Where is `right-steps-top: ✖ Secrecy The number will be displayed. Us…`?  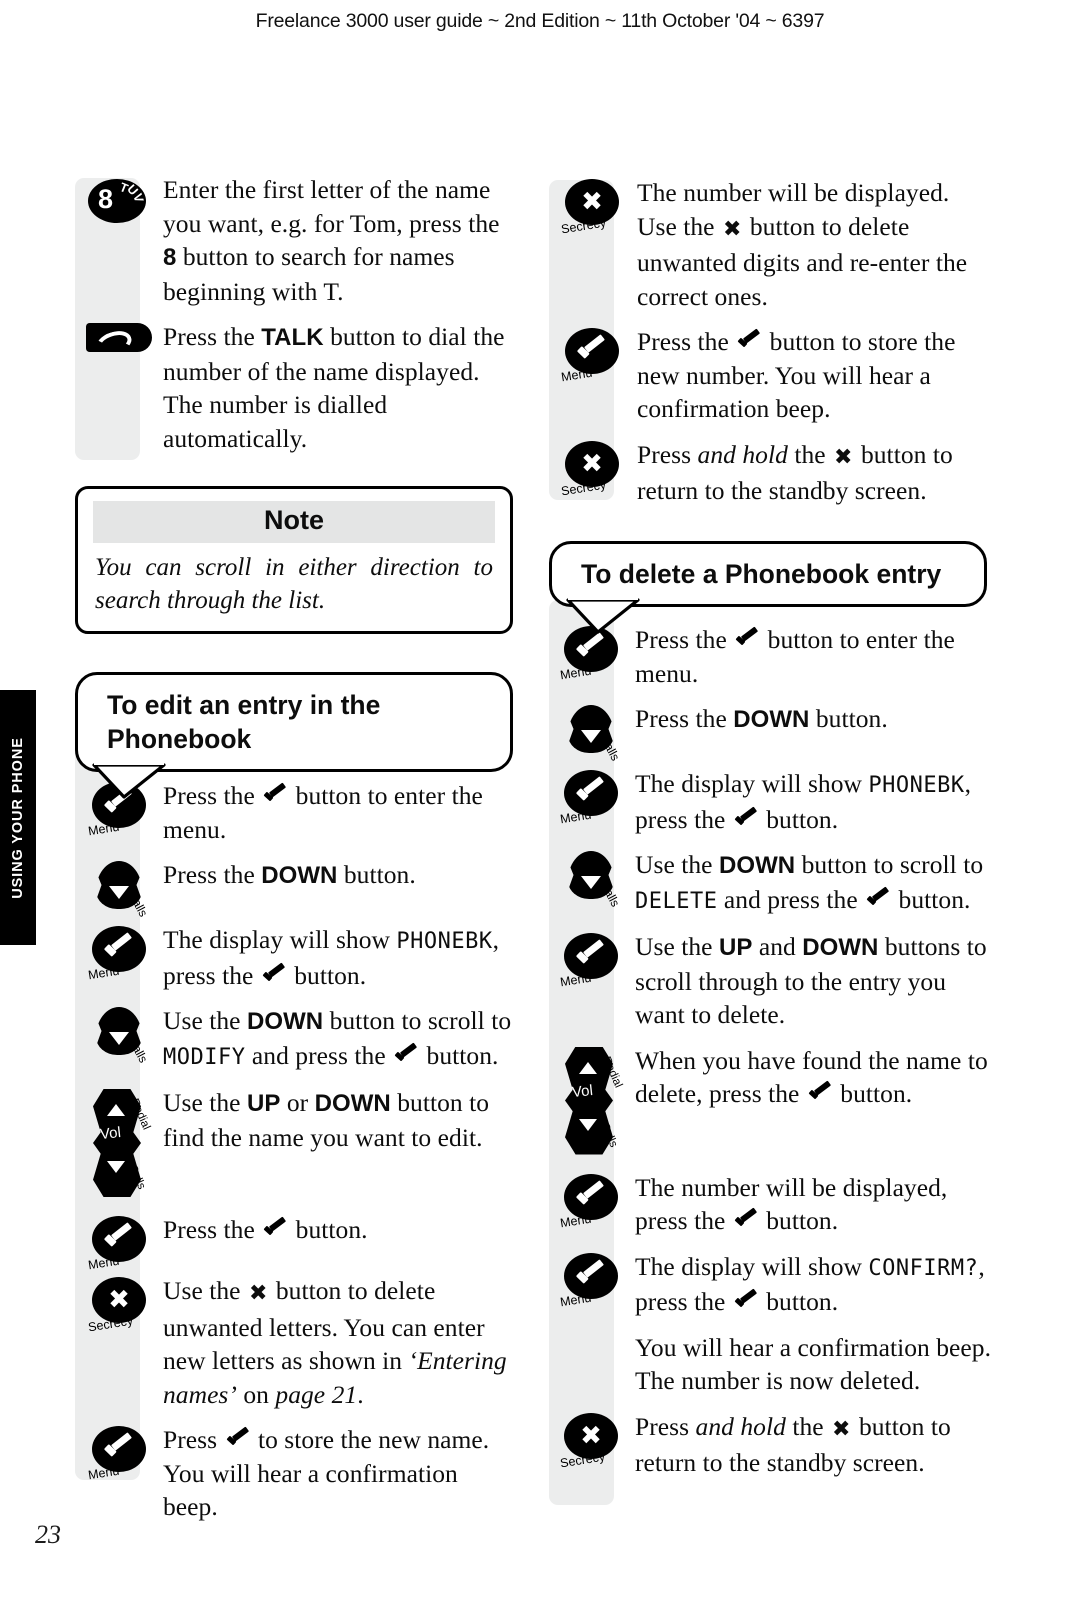
right-steps-top: ✖ Secrecy The number will be displayed. Us… is located at coordinates (769, 341).